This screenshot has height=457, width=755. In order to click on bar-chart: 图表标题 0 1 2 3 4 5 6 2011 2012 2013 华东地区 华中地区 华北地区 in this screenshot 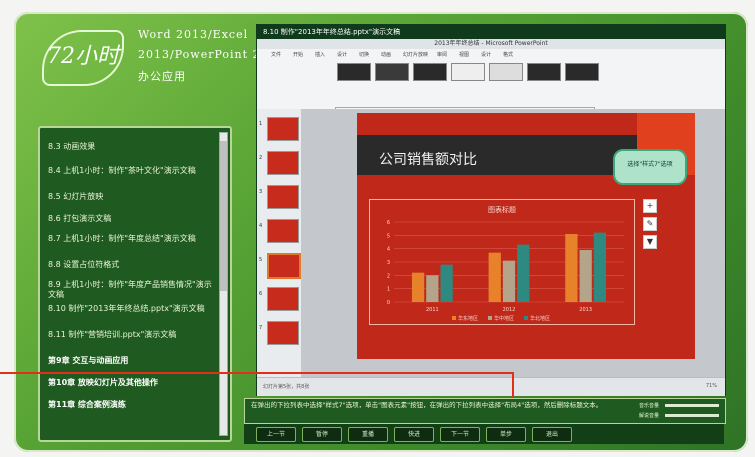, I will do `click(505, 263)`.